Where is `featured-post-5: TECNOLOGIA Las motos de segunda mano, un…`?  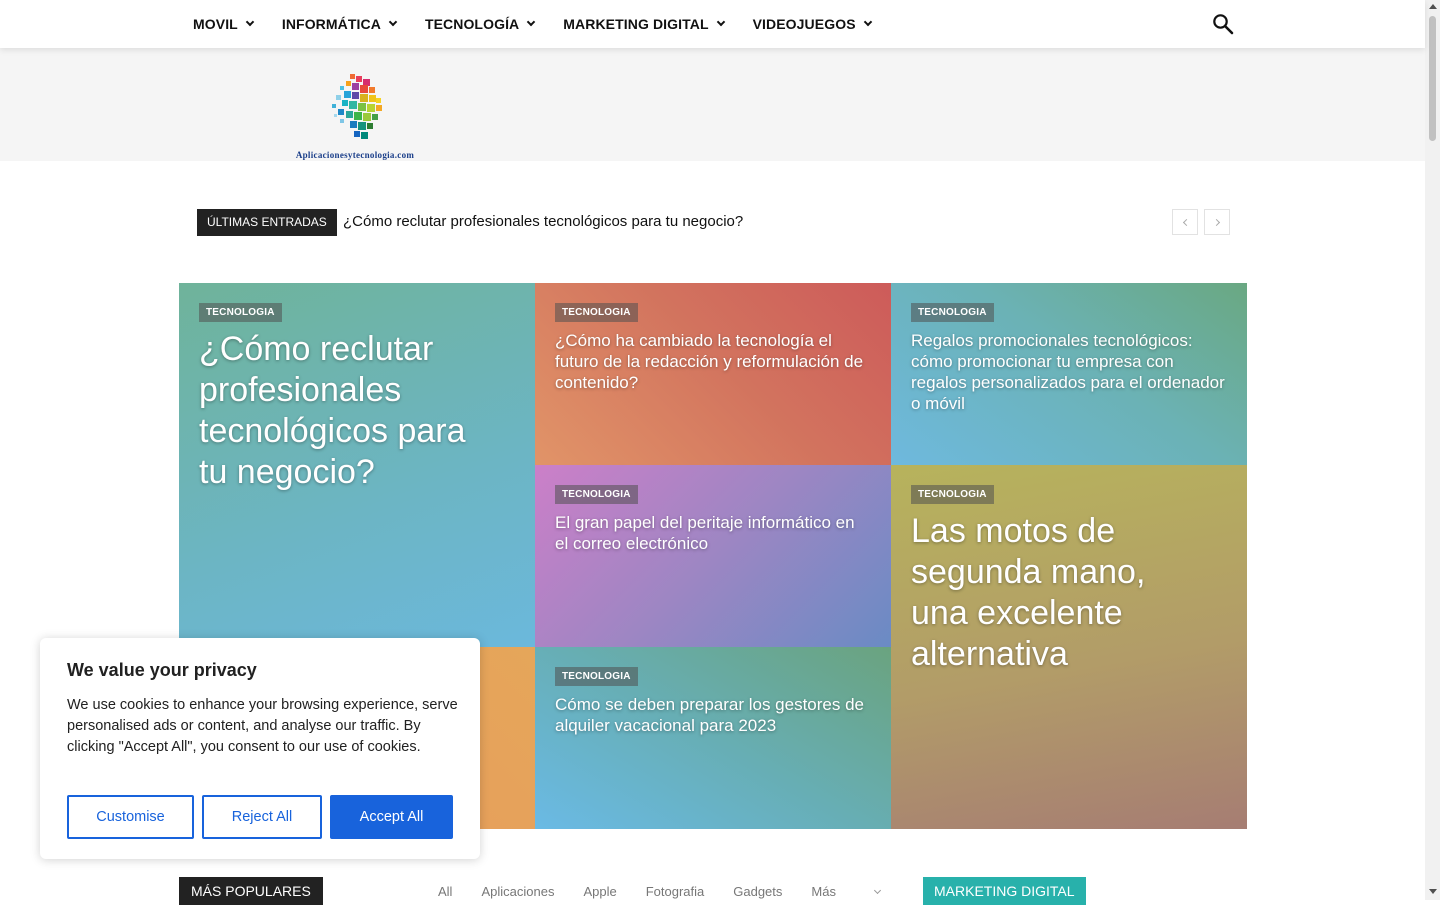
featured-post-5: TECNOLOGIA Las motos de segunda mano, un… is located at coordinates (1069, 647).